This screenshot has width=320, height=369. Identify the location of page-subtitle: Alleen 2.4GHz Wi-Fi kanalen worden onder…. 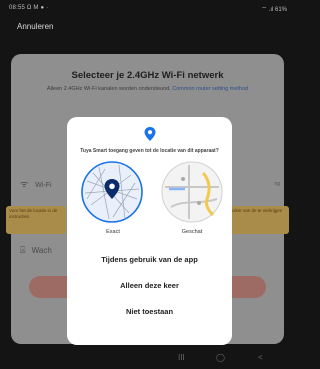
(147, 89).